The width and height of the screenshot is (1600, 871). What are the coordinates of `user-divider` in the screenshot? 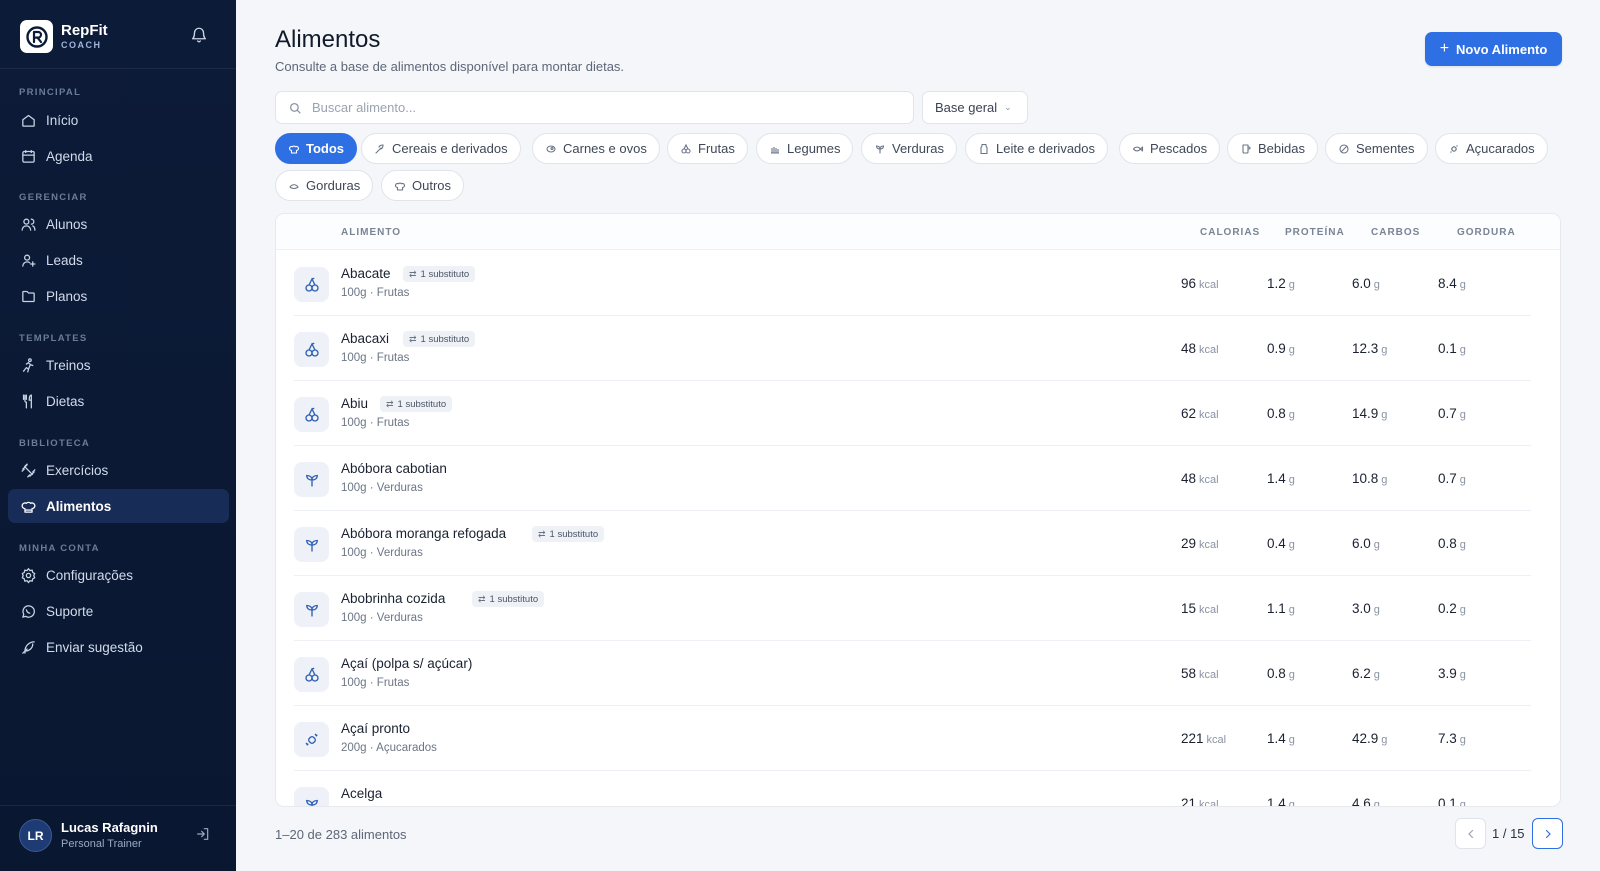 It's located at (118, 805).